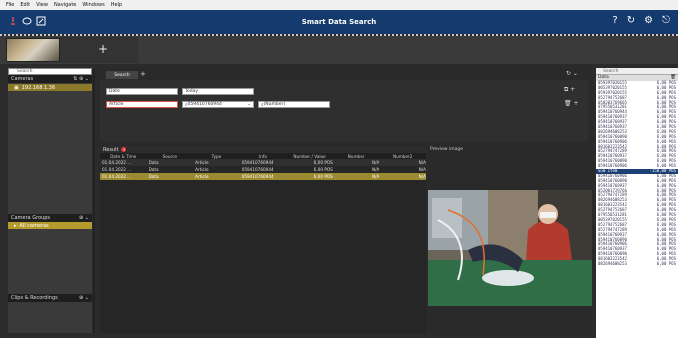 The height and width of the screenshot is (338, 678). I want to click on col-number-value: Number / Value, so click(309, 156).